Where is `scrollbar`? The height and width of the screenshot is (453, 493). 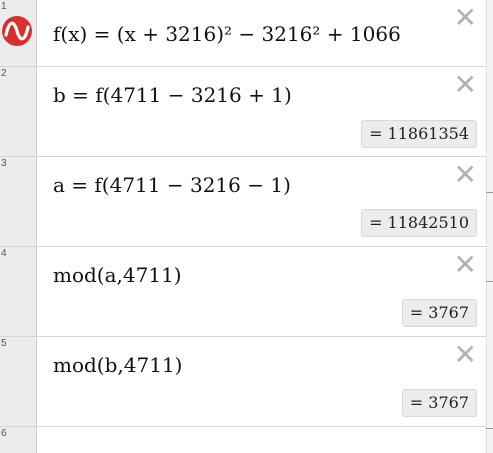 scrollbar is located at coordinates (489, 226).